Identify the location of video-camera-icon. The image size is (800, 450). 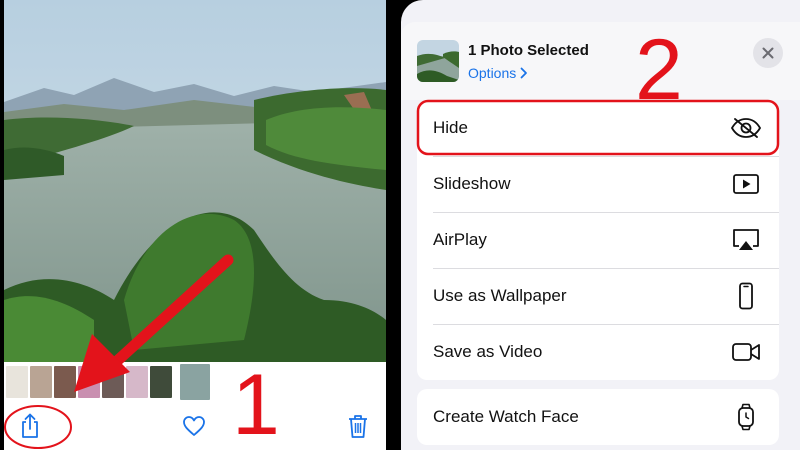
(746, 352).